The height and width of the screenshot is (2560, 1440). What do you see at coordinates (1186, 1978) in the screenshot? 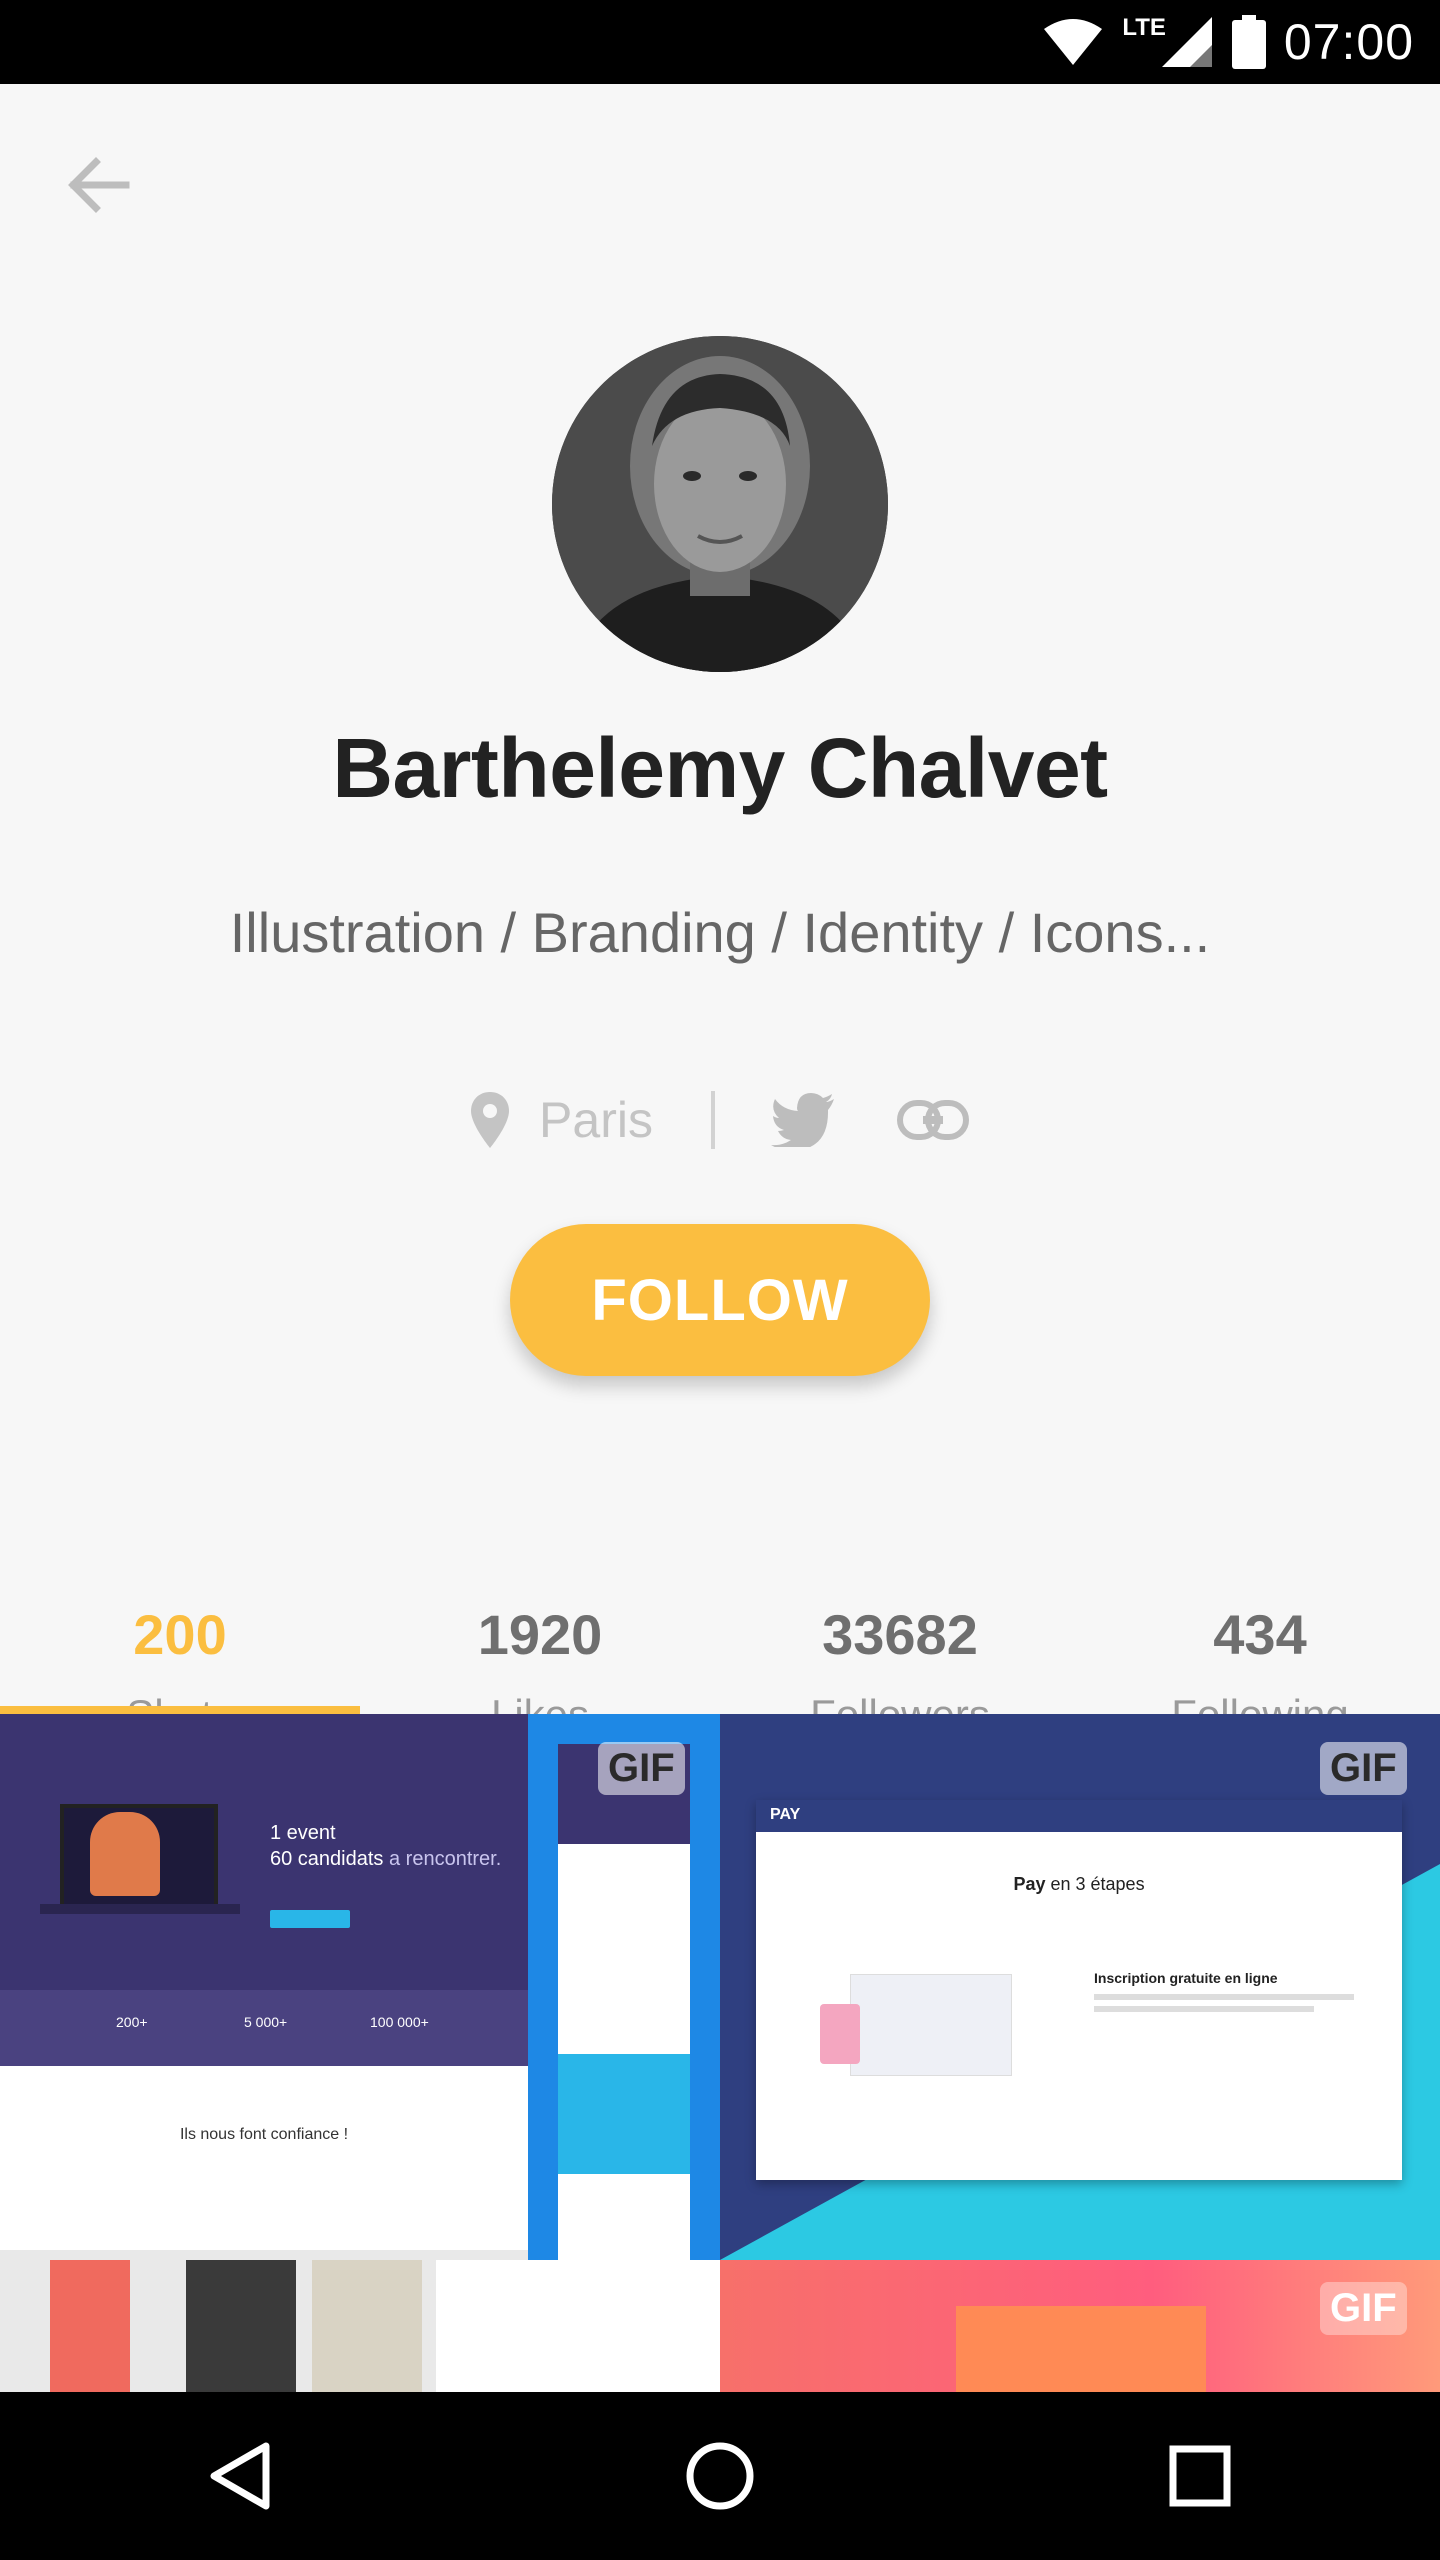
I see `shot-section: Inscription gratuite en ligne` at bounding box center [1186, 1978].